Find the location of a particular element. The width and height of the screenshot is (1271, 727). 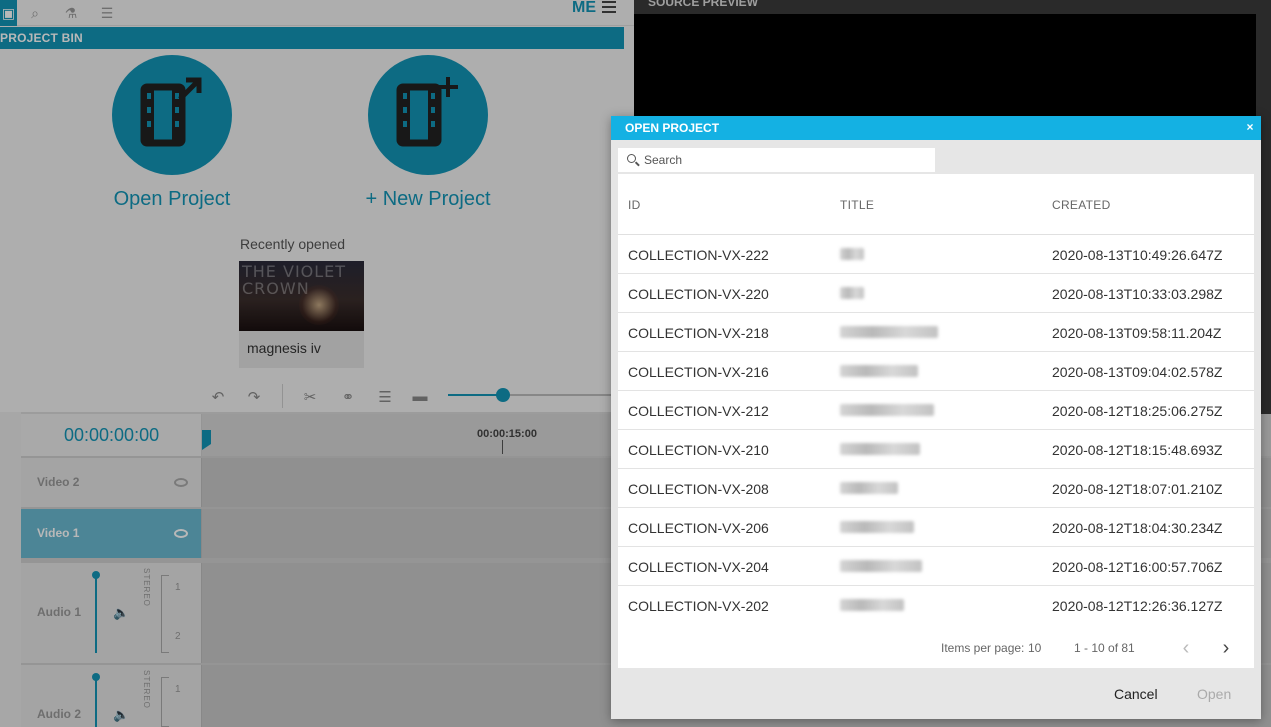

next-page-icon: › is located at coordinates (1226, 648).